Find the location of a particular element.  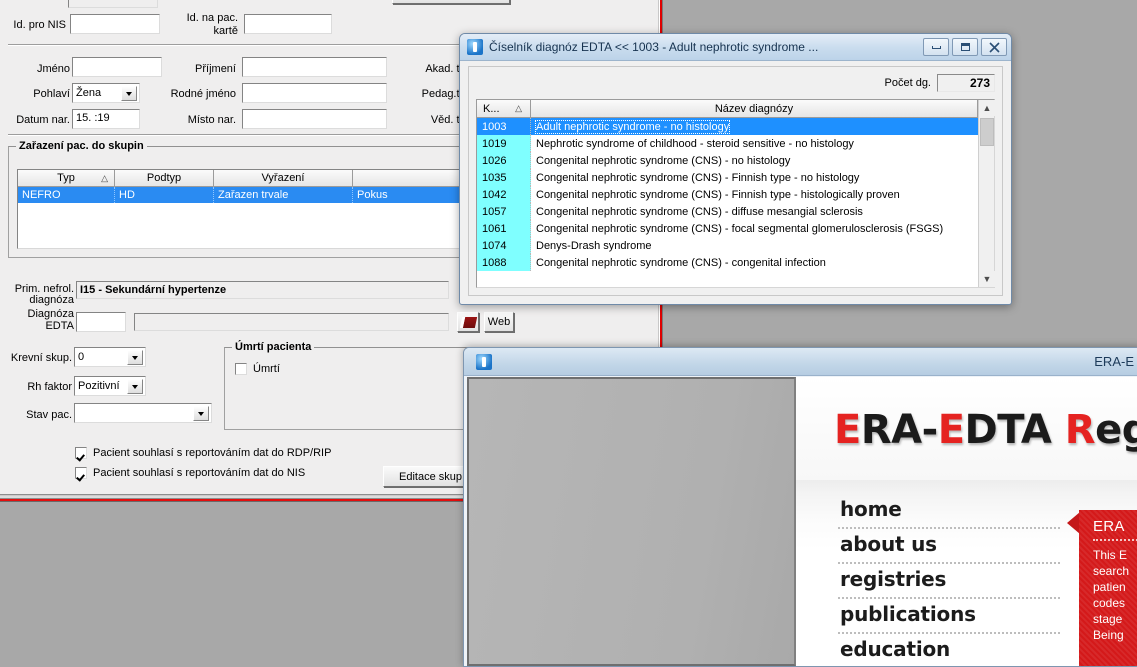

book-icon is located at coordinates (468, 322).